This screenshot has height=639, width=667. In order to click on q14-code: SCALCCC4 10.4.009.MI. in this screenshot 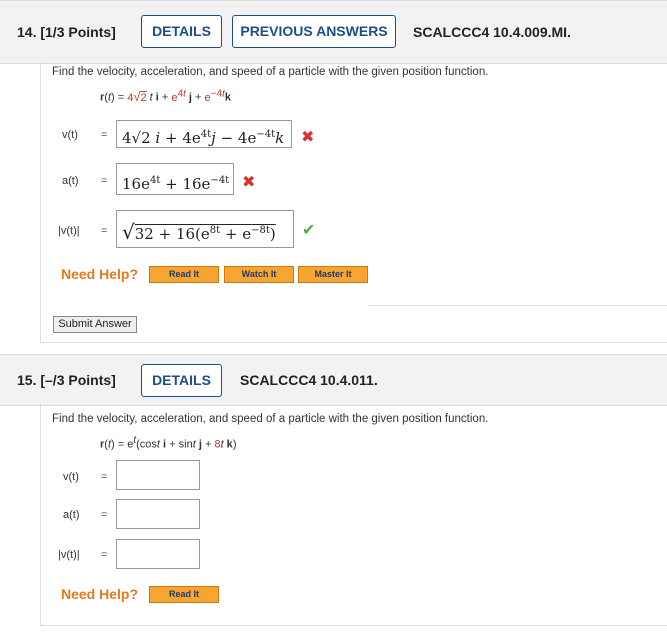, I will do `click(492, 32)`.